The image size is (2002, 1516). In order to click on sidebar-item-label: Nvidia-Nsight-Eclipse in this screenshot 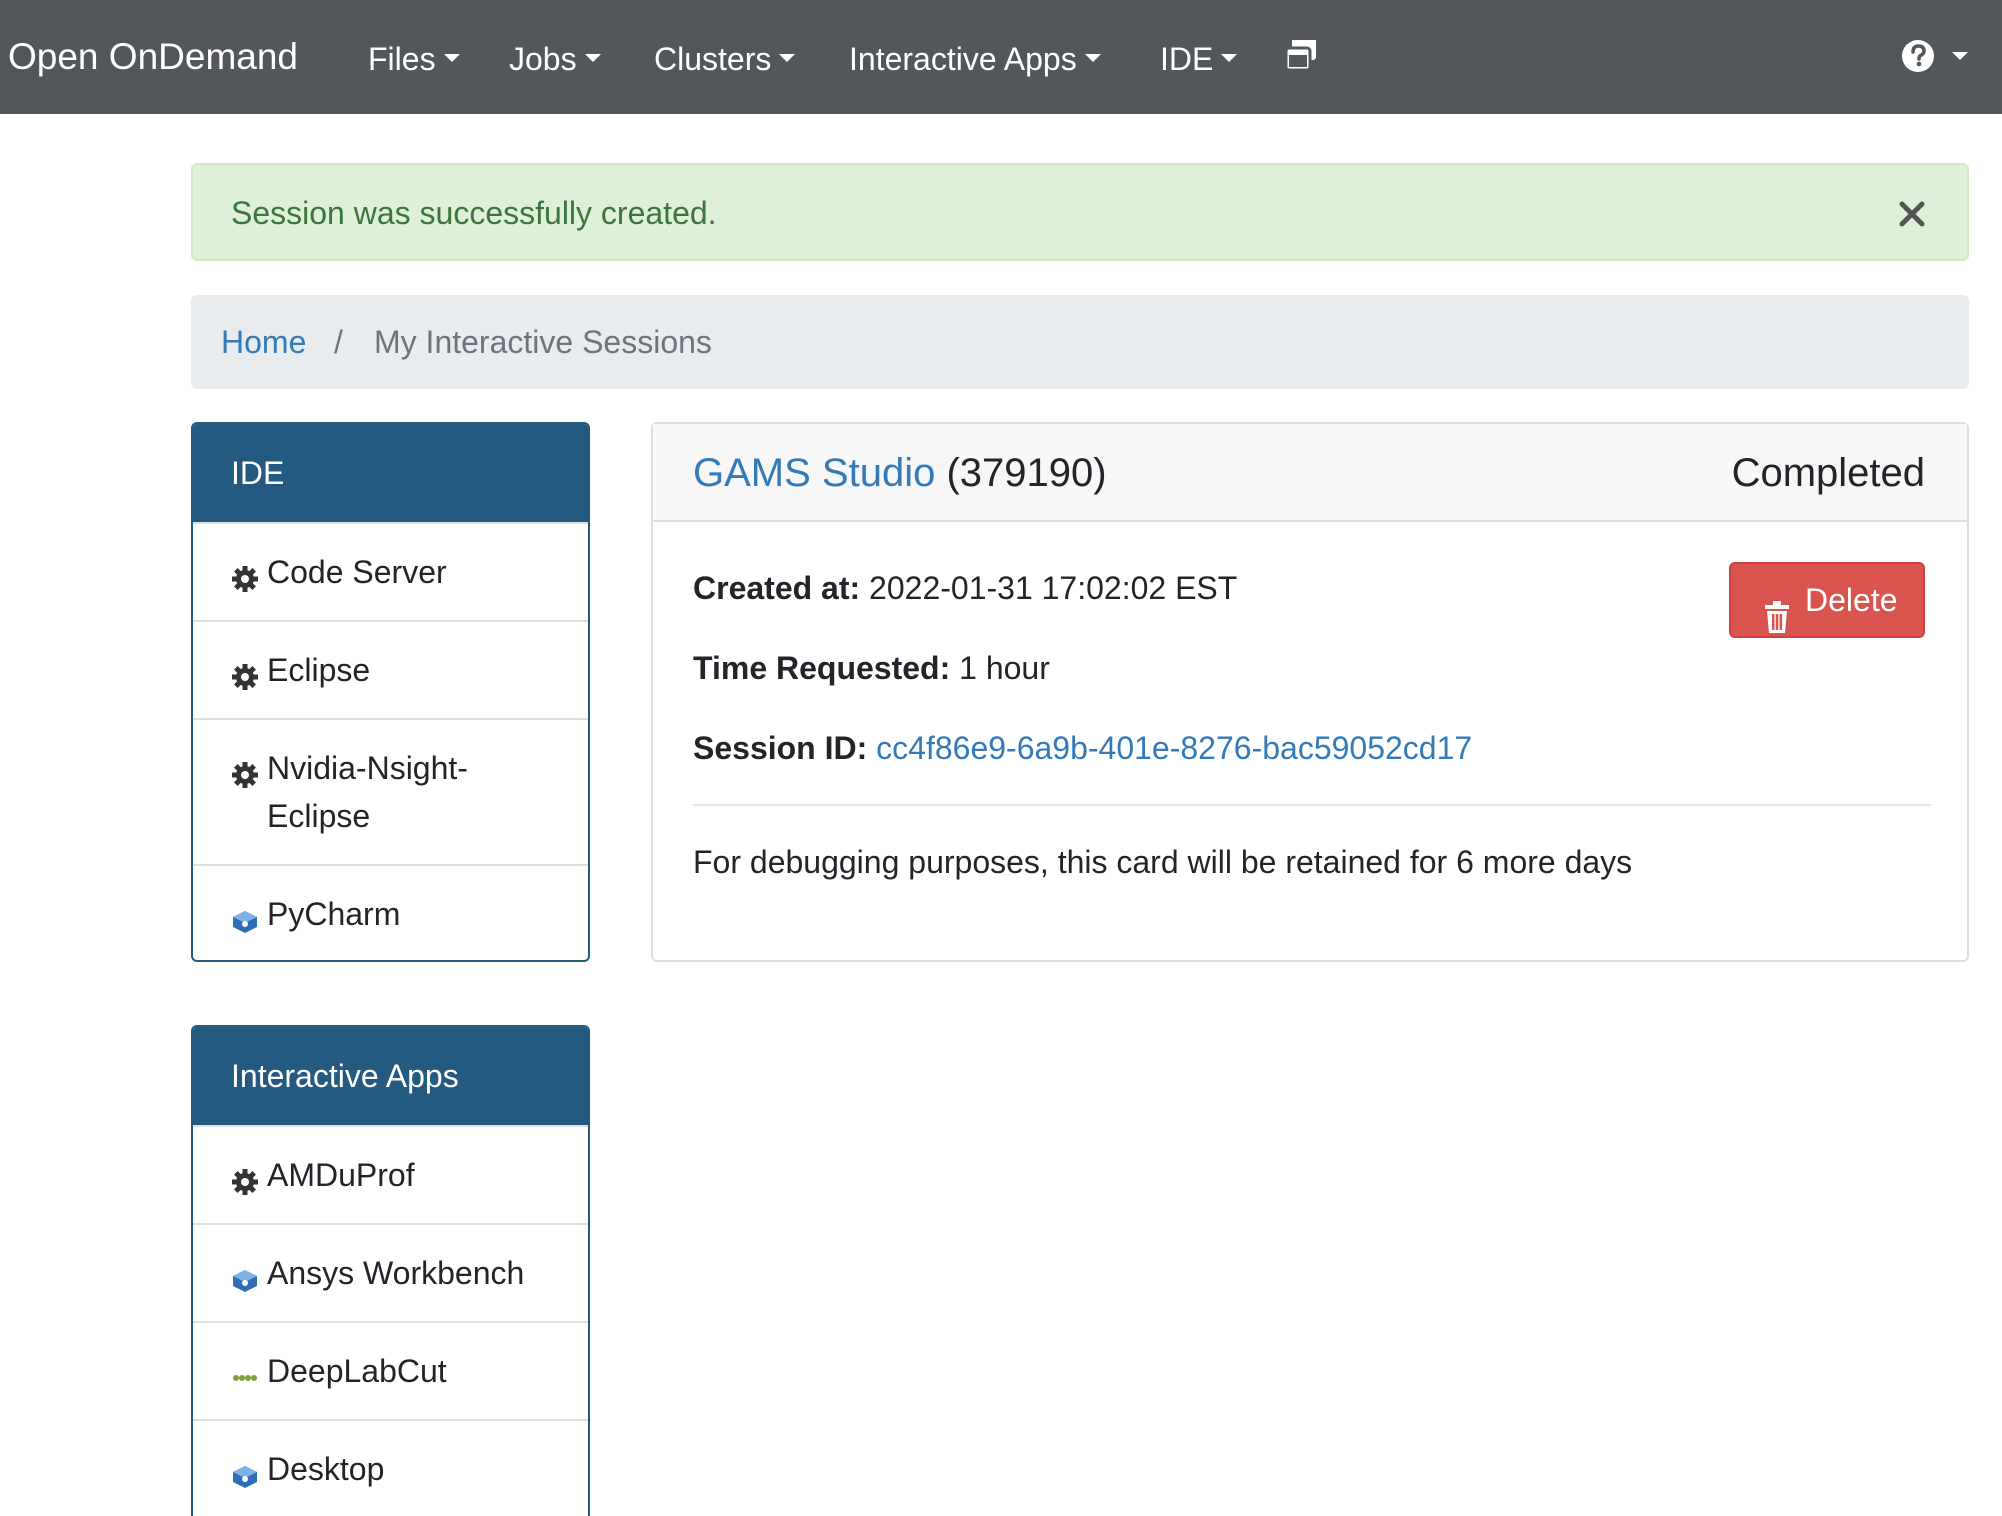, I will do `click(367, 792)`.